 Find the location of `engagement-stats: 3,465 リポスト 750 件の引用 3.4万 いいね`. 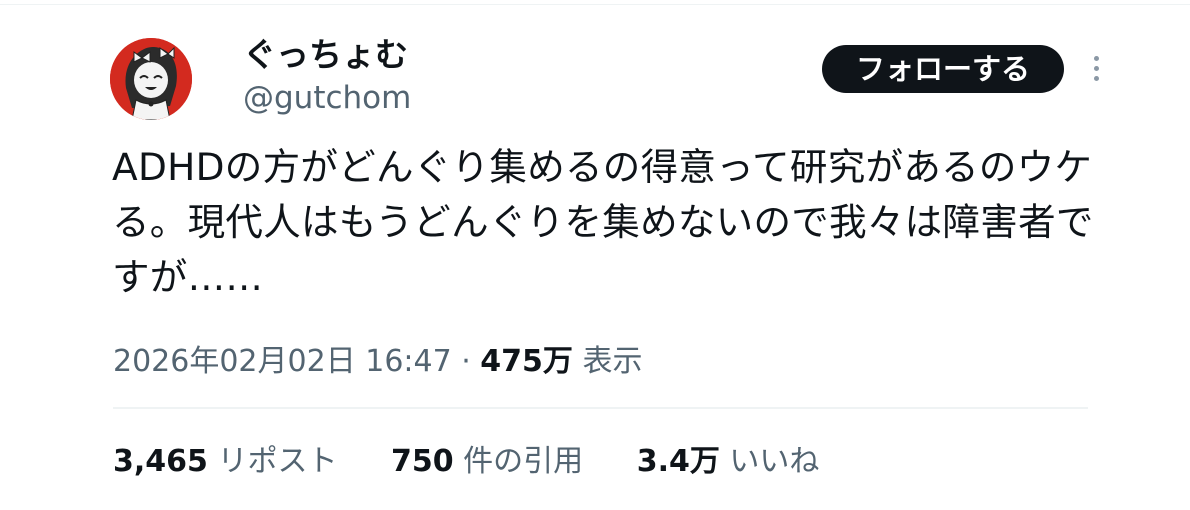

engagement-stats: 3,465 リポスト 750 件の引用 3.4万 いいね is located at coordinates (488, 462).